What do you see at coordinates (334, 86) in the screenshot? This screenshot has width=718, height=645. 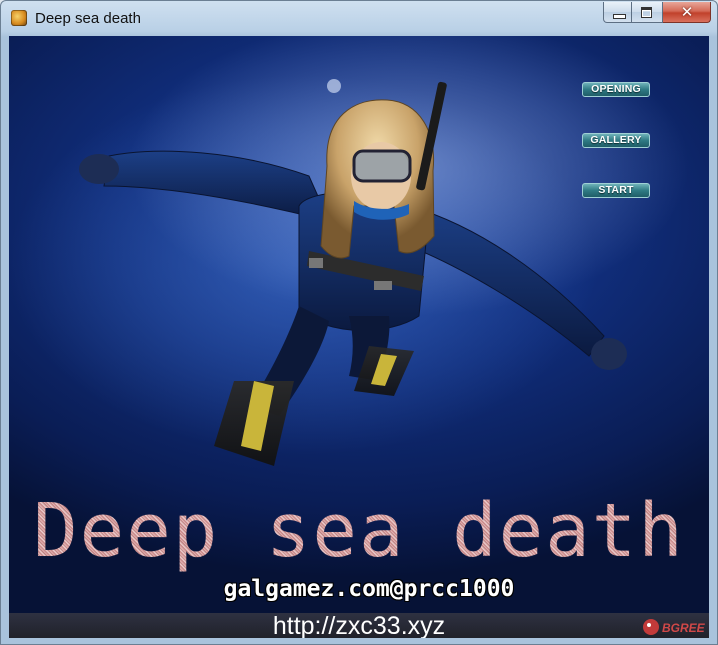 I see `air-bubble` at bounding box center [334, 86].